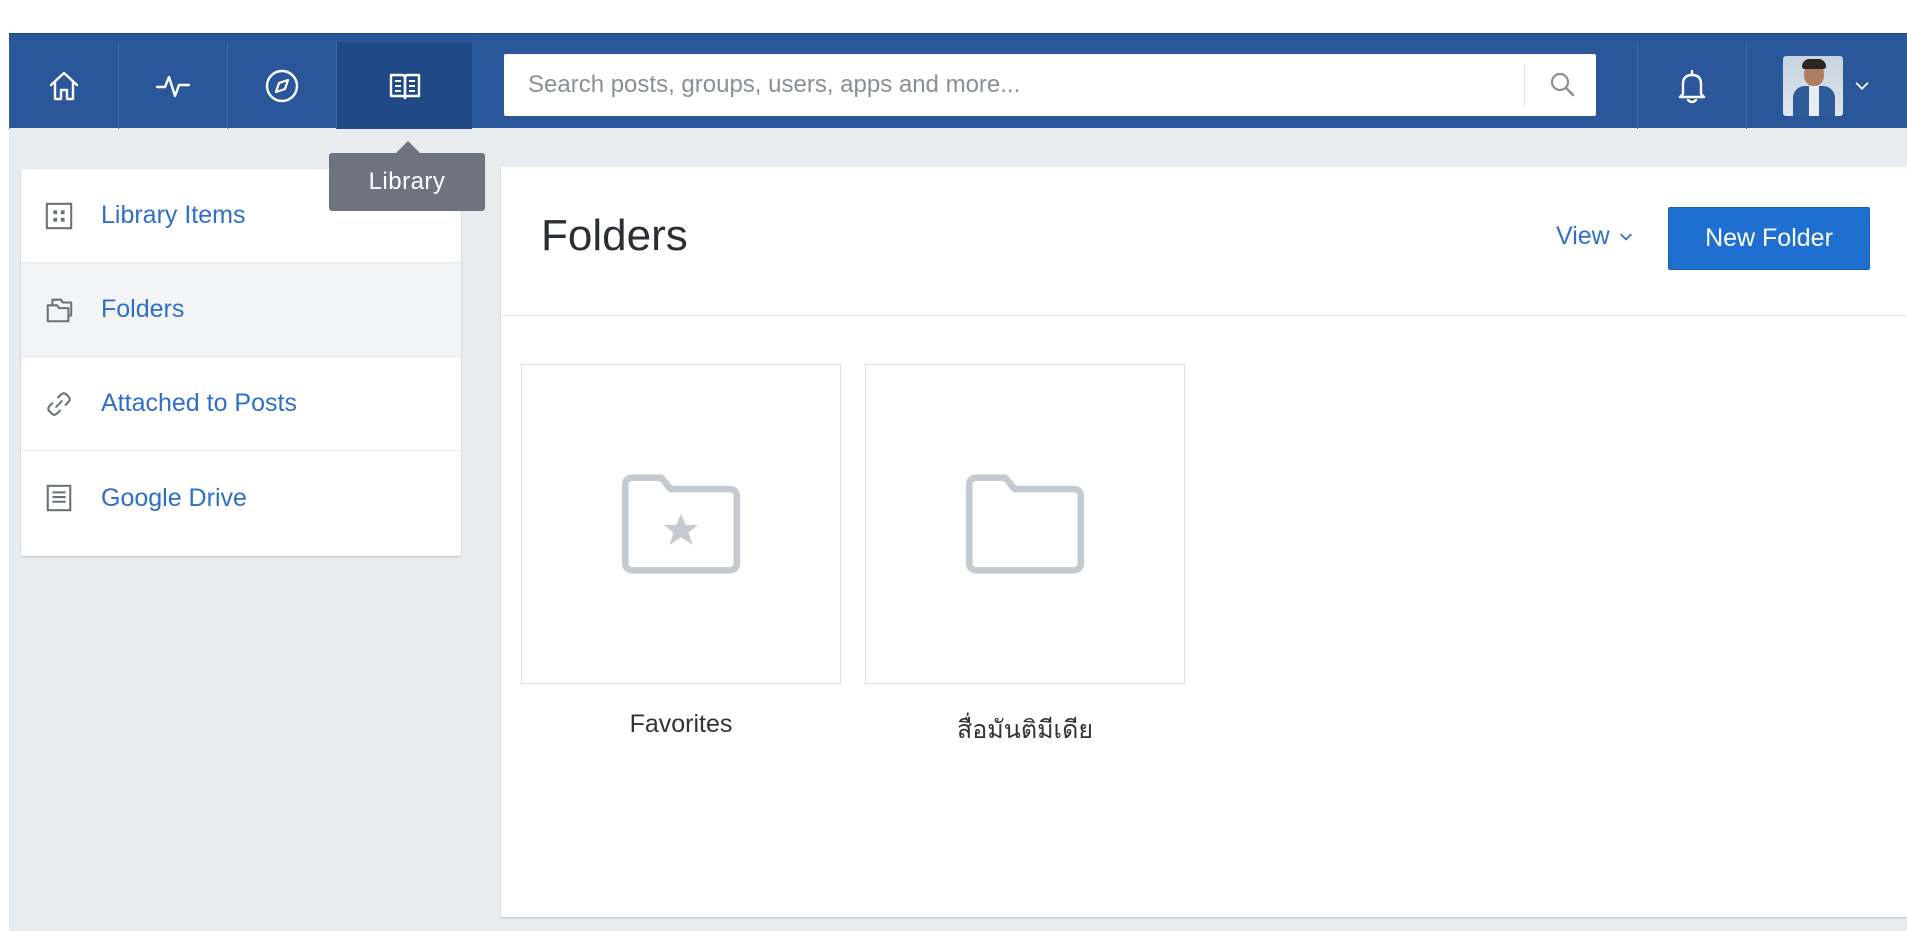  I want to click on view-label: View, so click(1583, 236).